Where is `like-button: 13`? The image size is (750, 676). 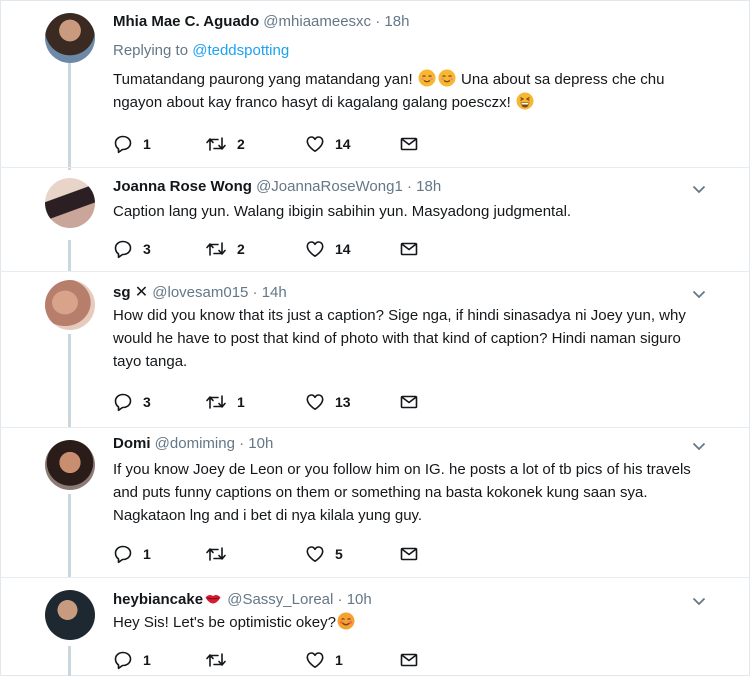
like-button: 13 is located at coordinates (328, 402).